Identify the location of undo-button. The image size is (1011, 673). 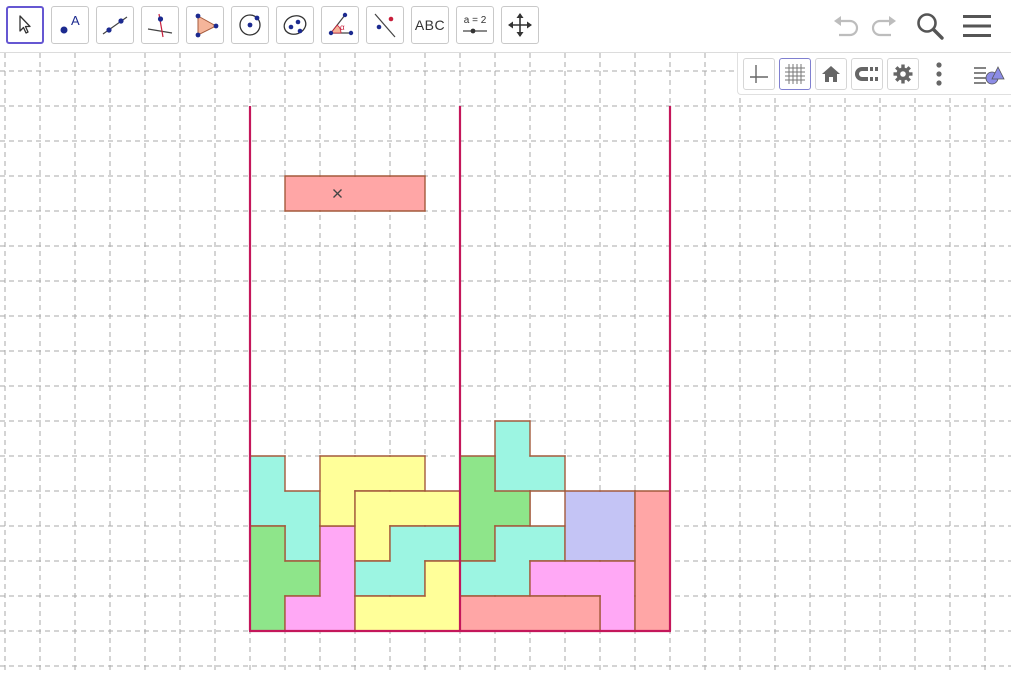
(846, 26).